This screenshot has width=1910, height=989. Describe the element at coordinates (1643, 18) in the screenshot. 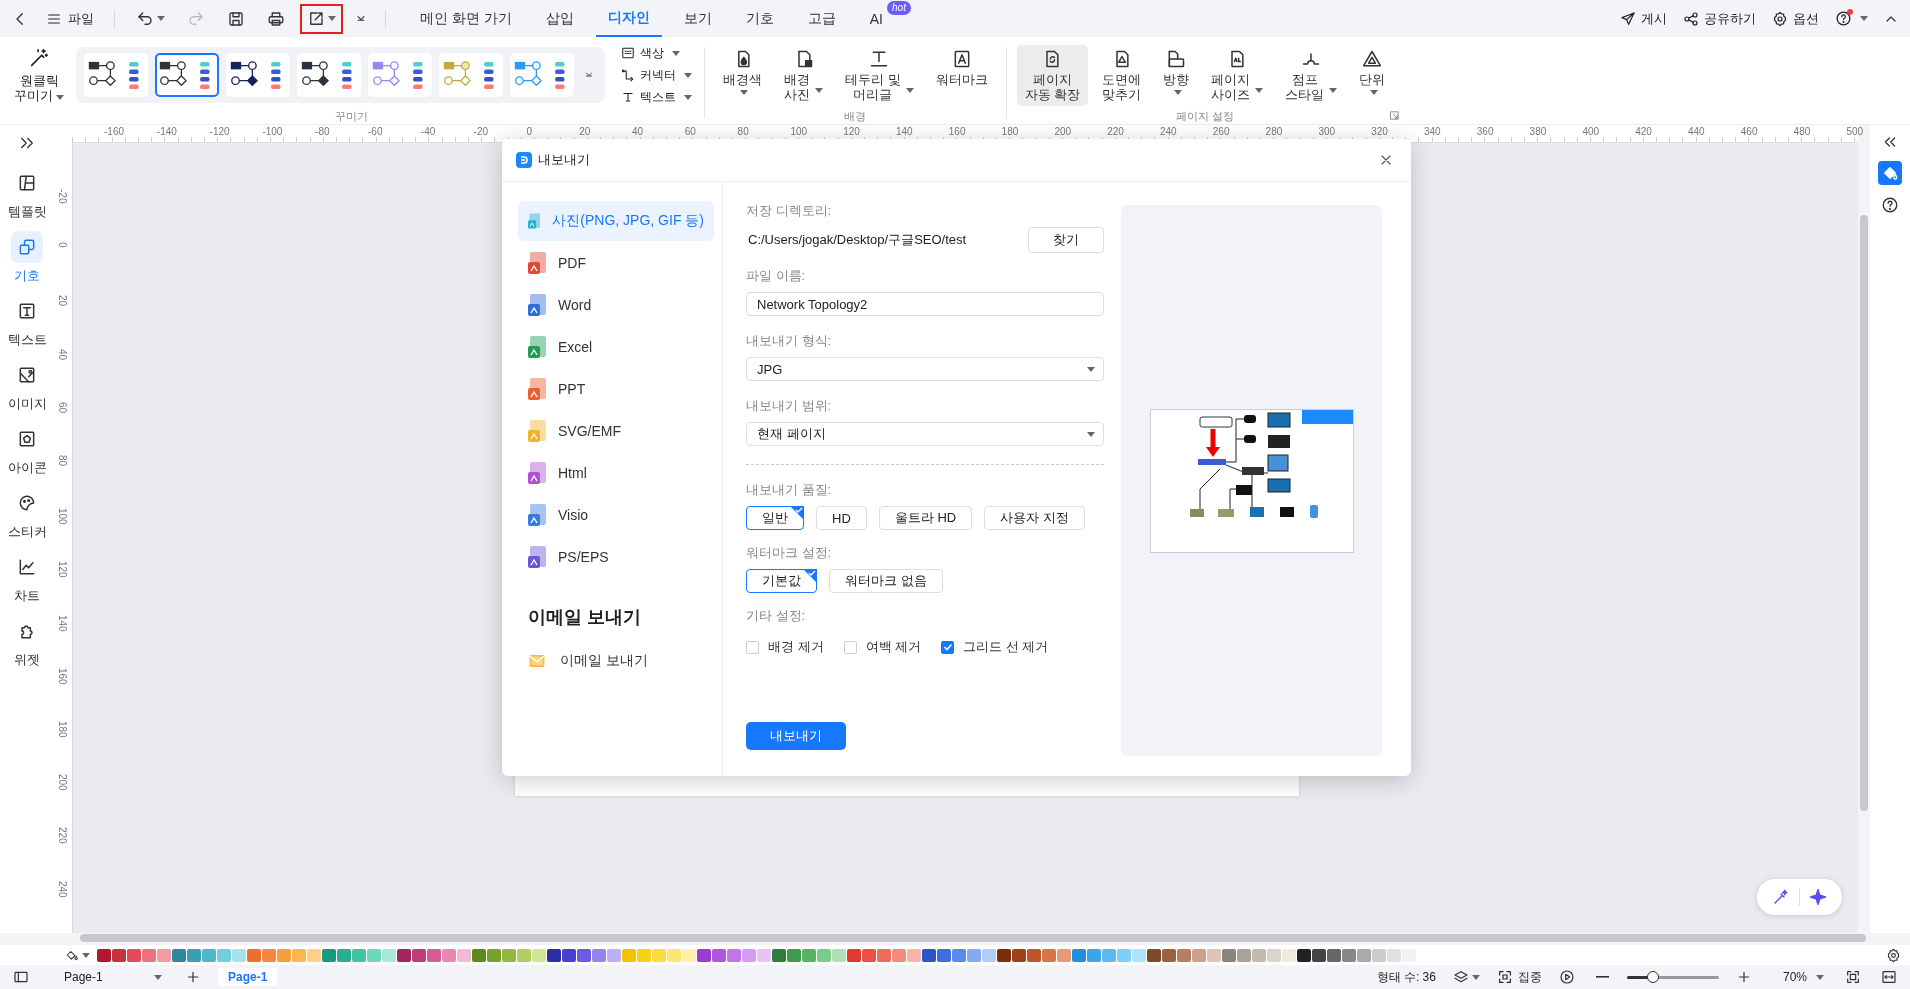

I see `publish-button: 게시` at that location.